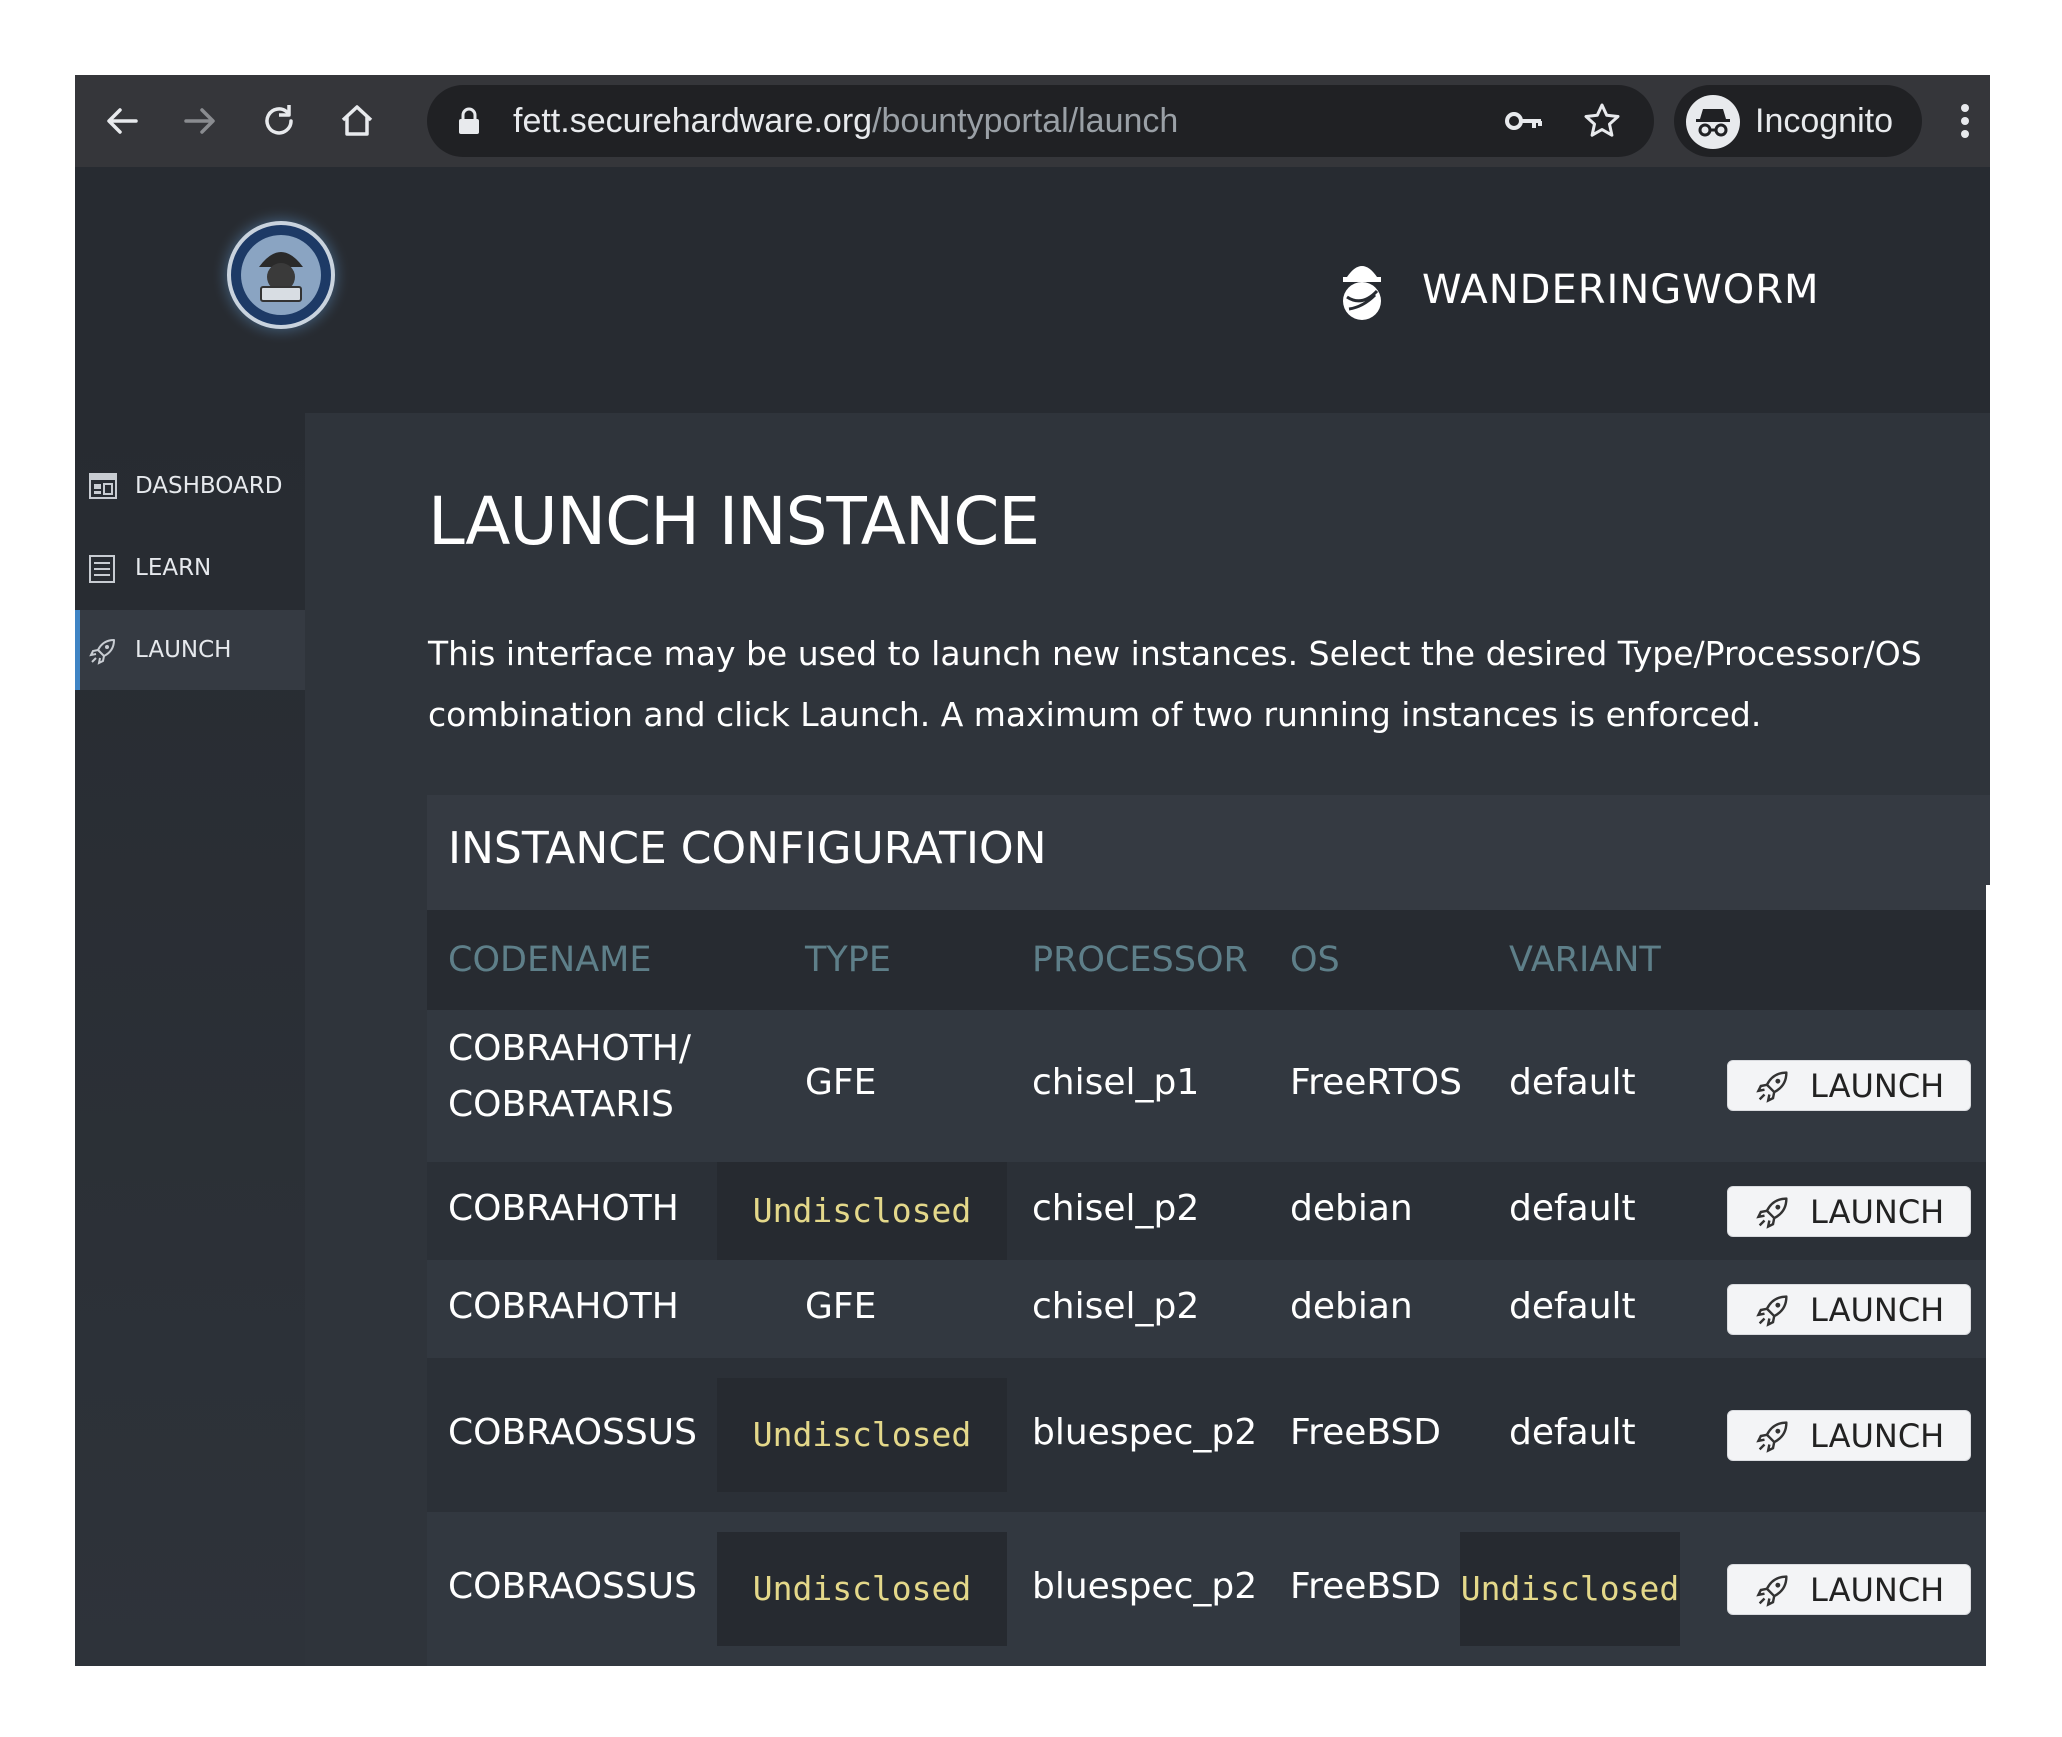 Image resolution: width=2062 pixels, height=1737 pixels. I want to click on codename-cell: COBRATARIS, so click(561, 1104).